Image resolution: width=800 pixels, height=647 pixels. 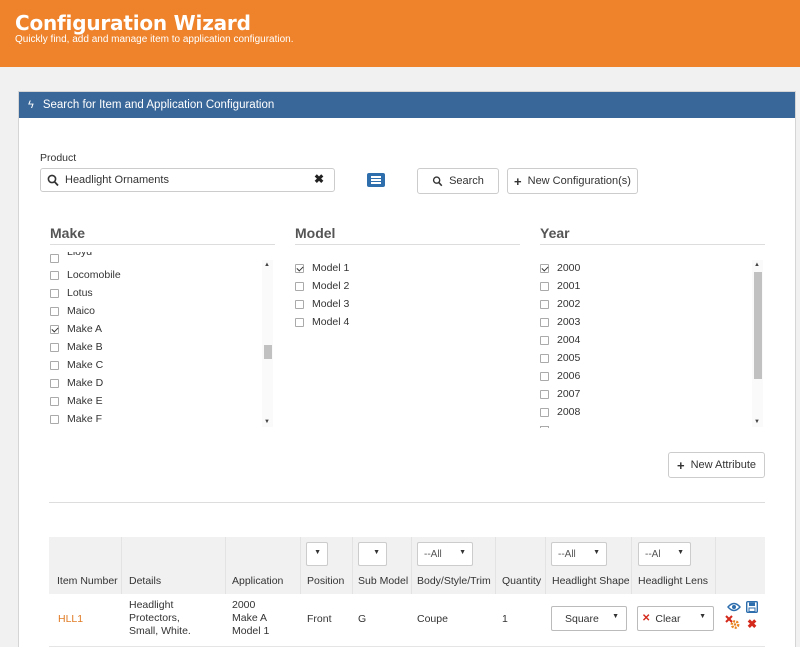 I want to click on new-attribute-button: + New Attribute, so click(x=716, y=465).